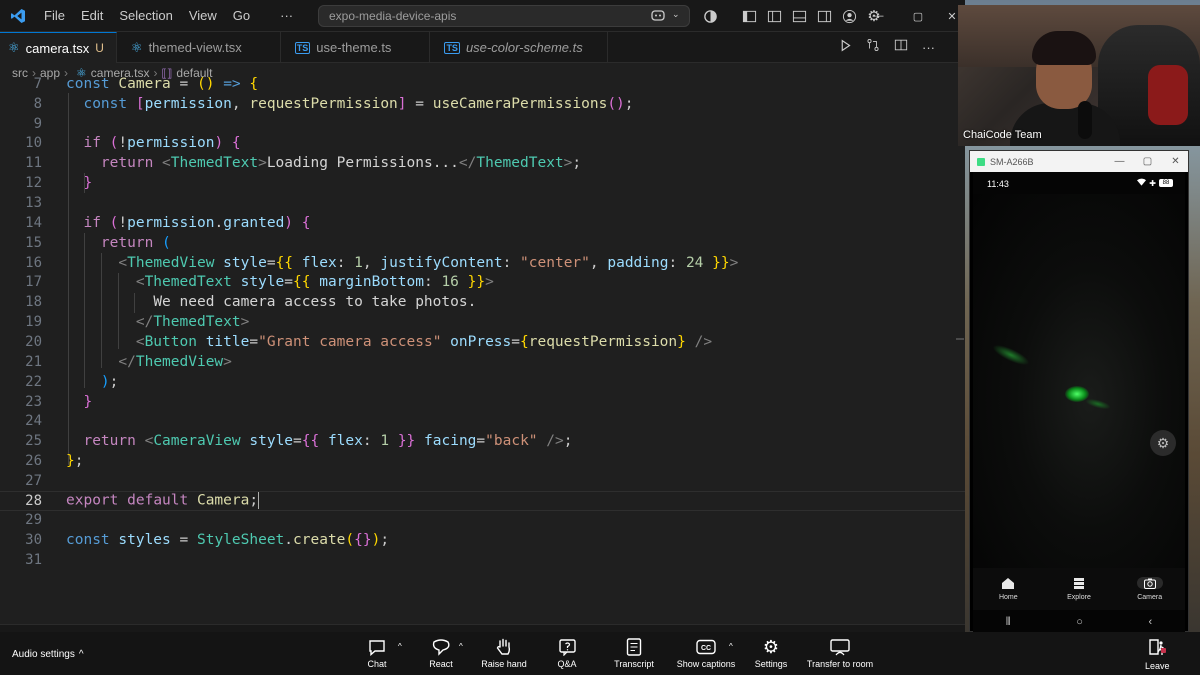 The width and height of the screenshot is (1200, 675). What do you see at coordinates (482, 143) in the screenshot?
I see `code-line: 10 if (!permission) {` at bounding box center [482, 143].